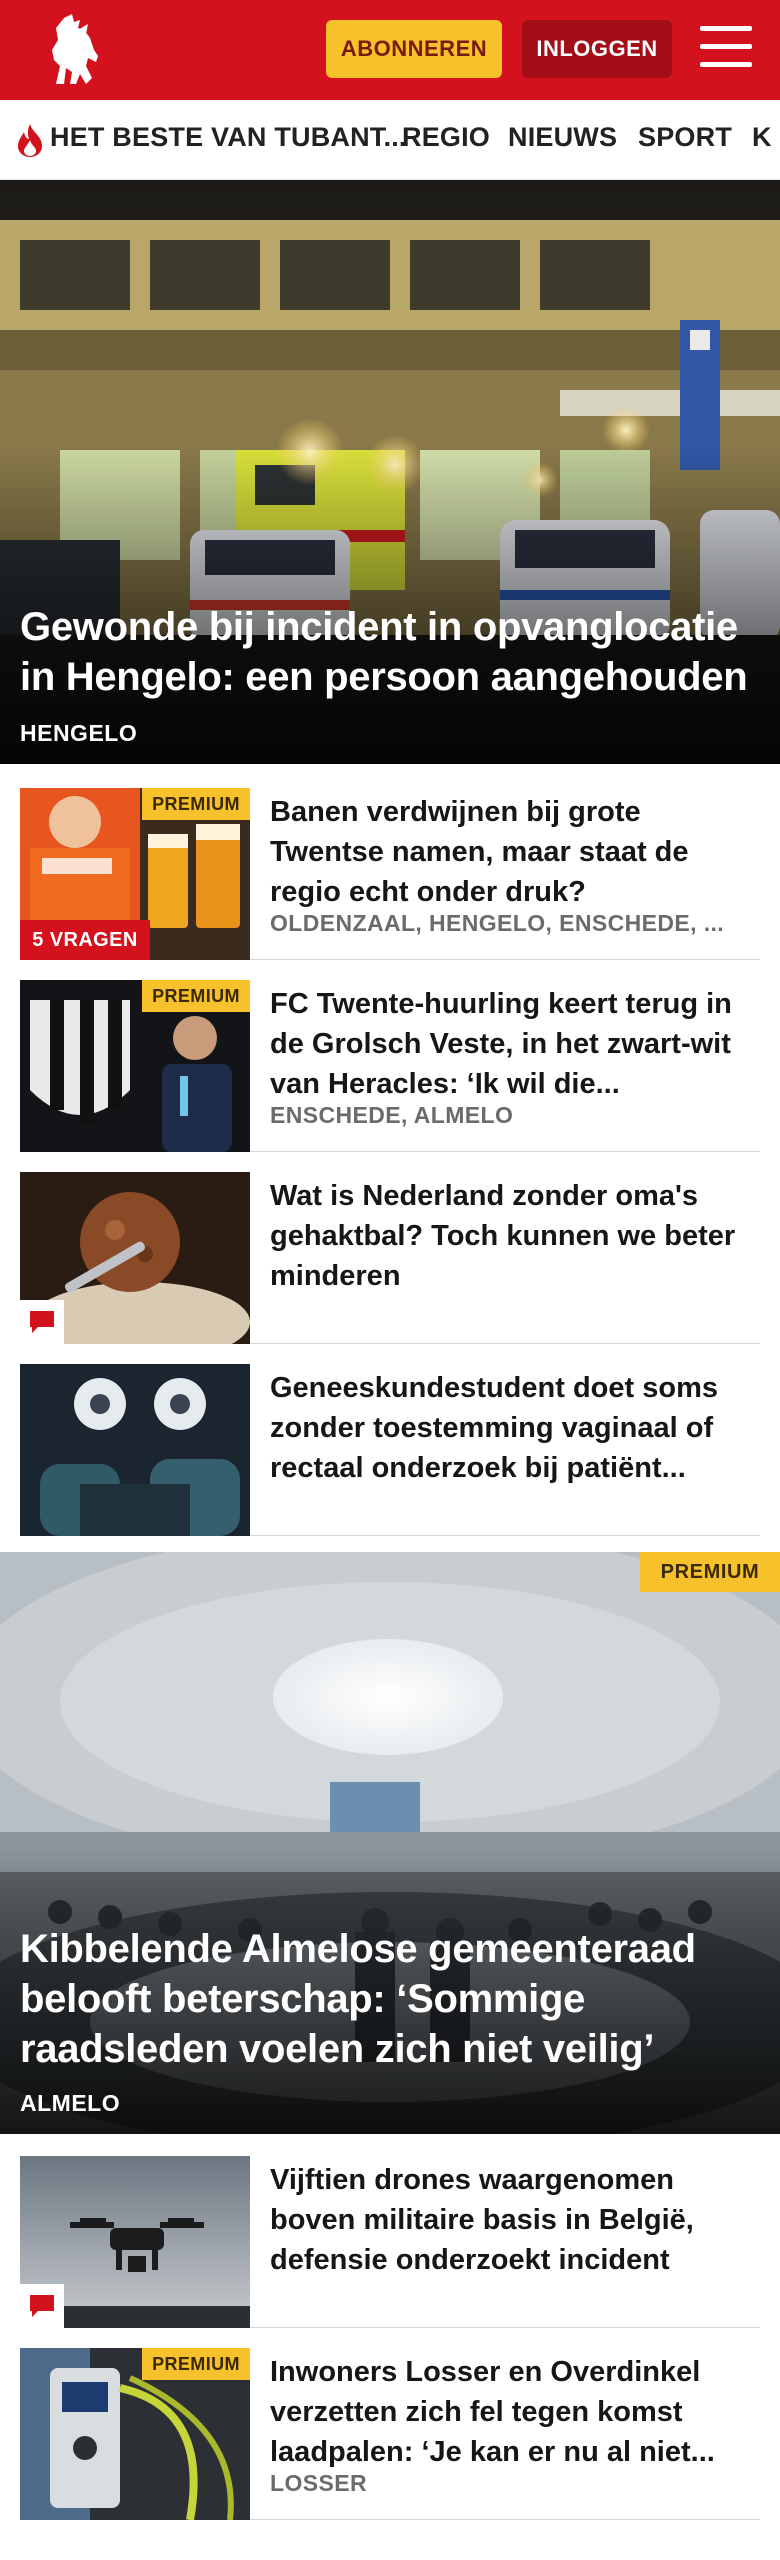 The width and height of the screenshot is (780, 2560). I want to click on thumbnail-image, so click(135, 1450).